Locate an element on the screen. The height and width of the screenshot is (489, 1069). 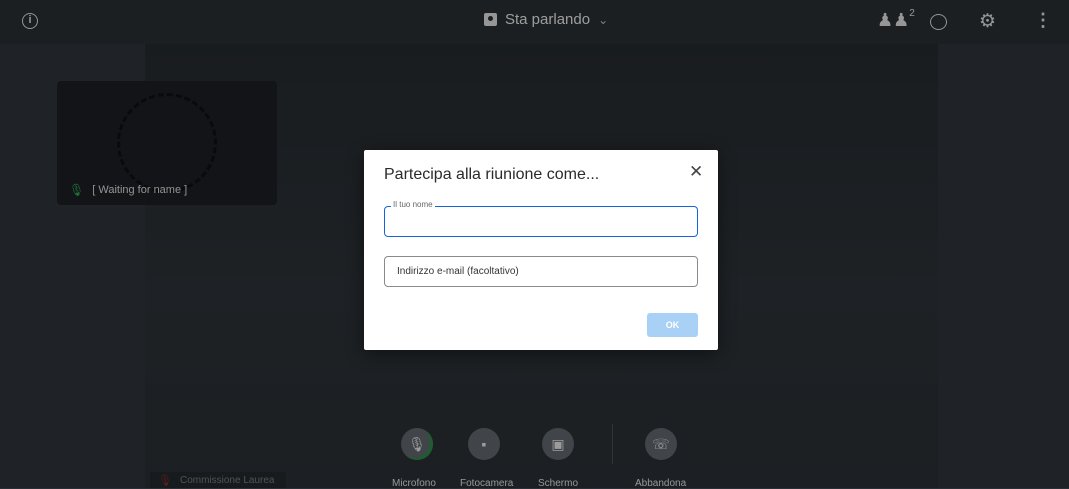
close-icon: ✕ is located at coordinates (696, 172).